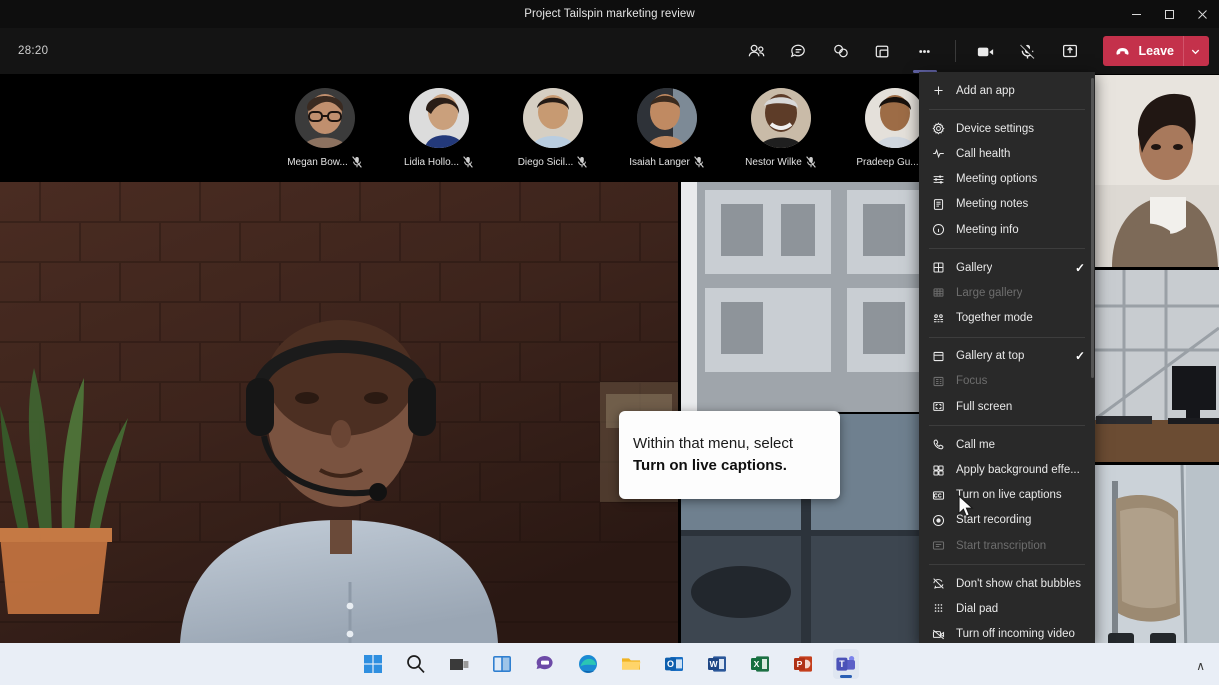  What do you see at coordinates (1195, 51) in the screenshot?
I see `leave-dropdown-button` at bounding box center [1195, 51].